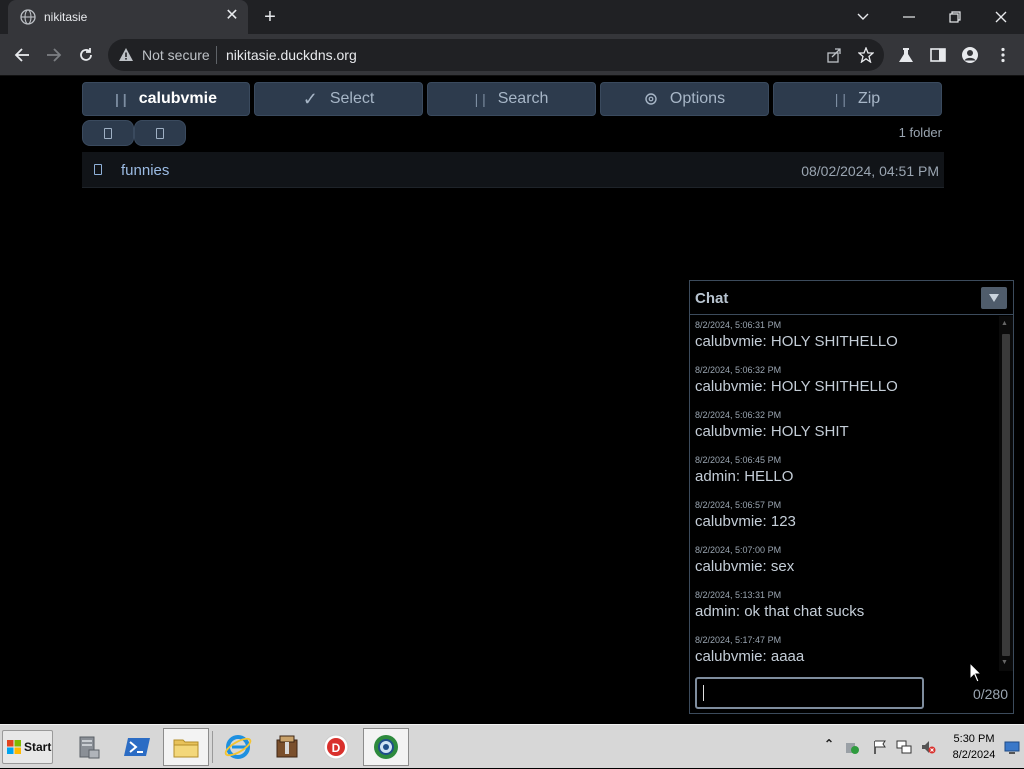 The width and height of the screenshot is (1024, 769). I want to click on chat-collapse-button, so click(994, 298).